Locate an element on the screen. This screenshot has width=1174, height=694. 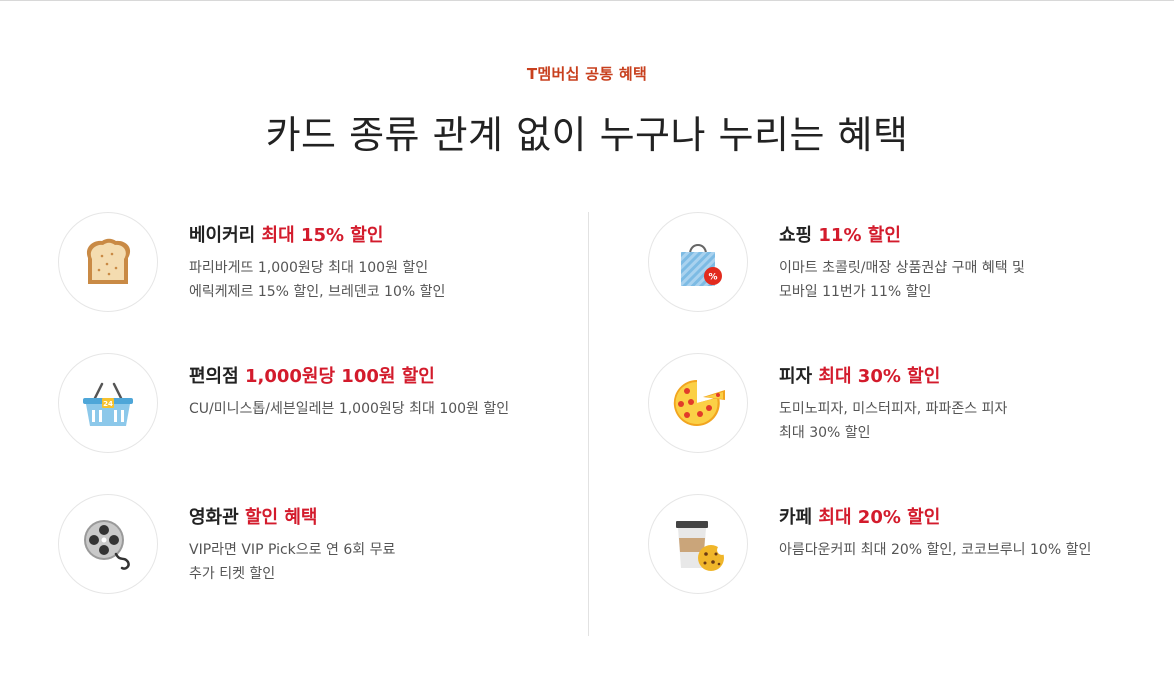
benefit-title-main: 편의점 is located at coordinates (214, 376).